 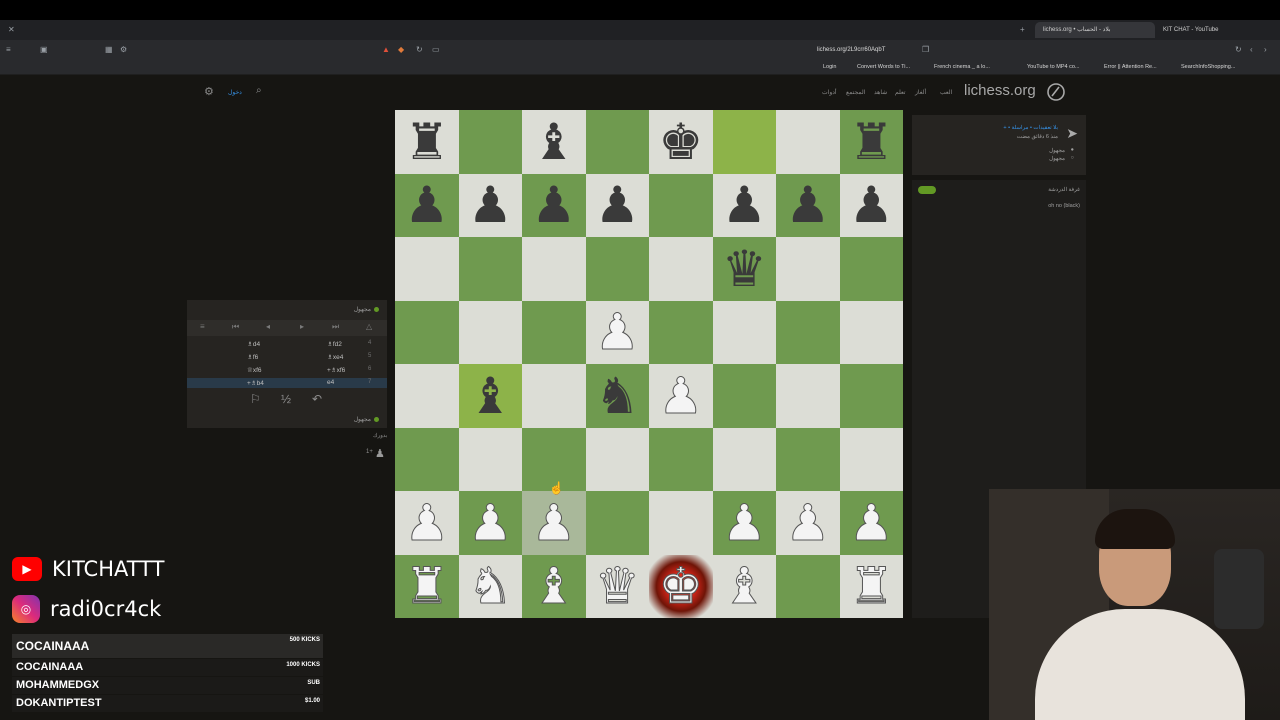 What do you see at coordinates (617, 586) in the screenshot?
I see `chess-piece: ♛` at bounding box center [617, 586].